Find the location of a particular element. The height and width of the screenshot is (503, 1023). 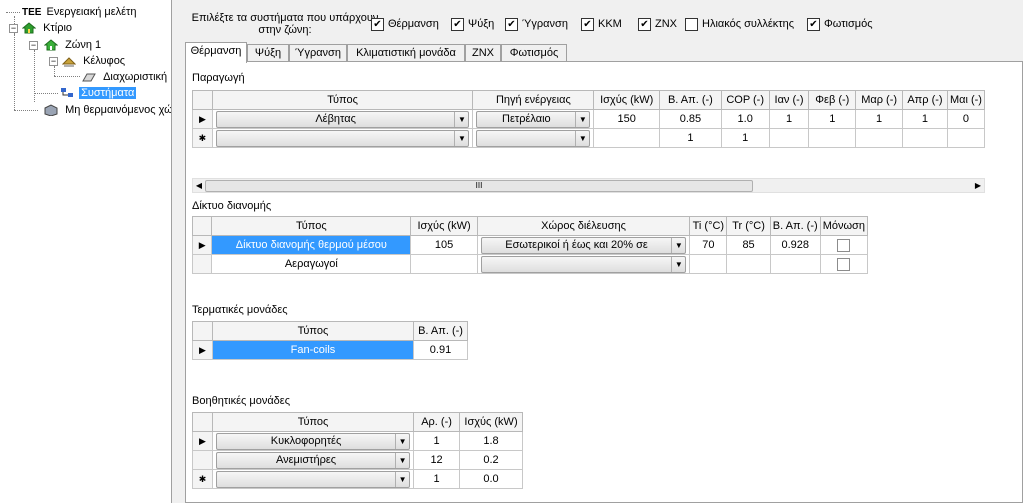

col-cop: COP (-) is located at coordinates (745, 100).